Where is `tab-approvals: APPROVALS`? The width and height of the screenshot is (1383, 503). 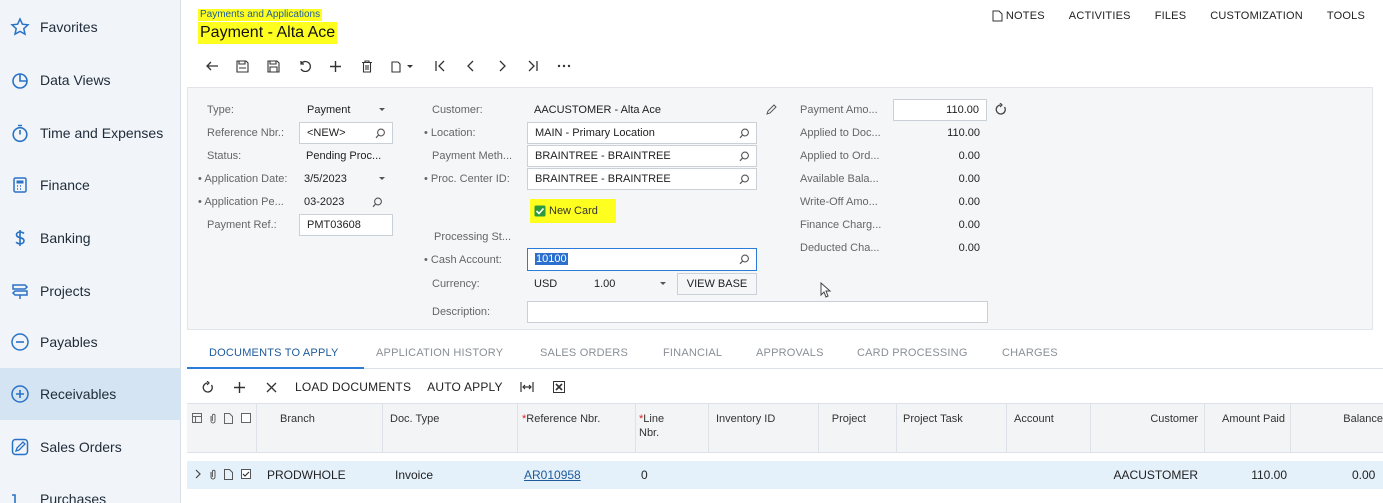 tab-approvals: APPROVALS is located at coordinates (790, 353).